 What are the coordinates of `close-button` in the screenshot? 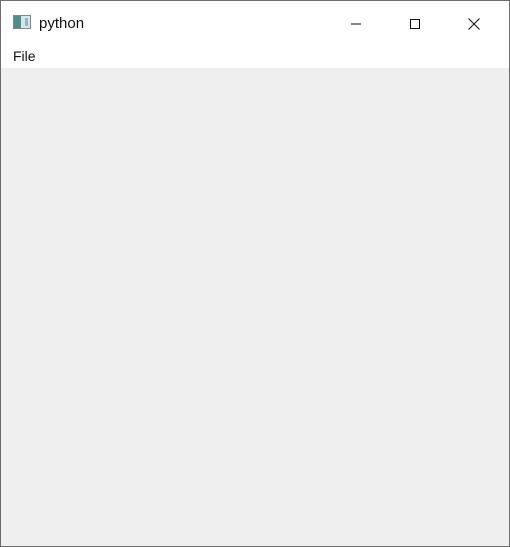 It's located at (474, 23).